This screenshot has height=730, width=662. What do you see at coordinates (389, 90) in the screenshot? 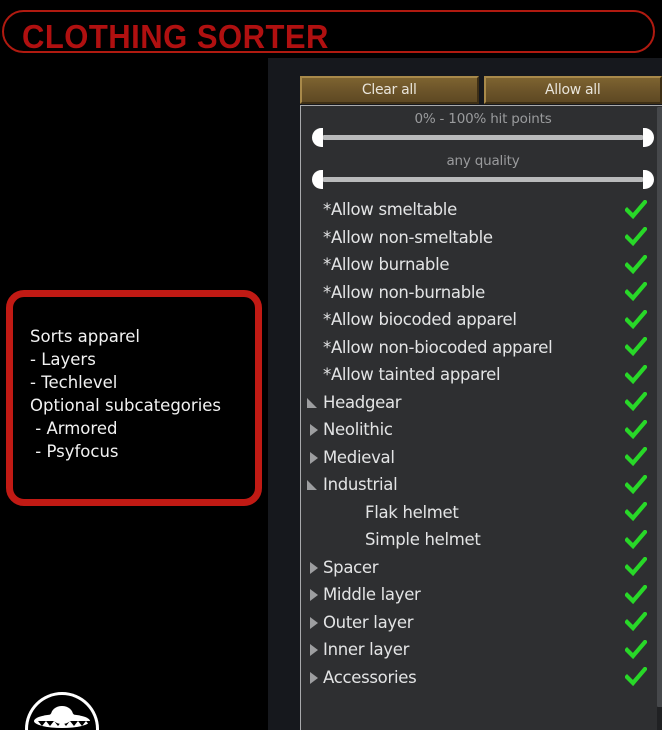
I see `clear-all-button: Clear all` at bounding box center [389, 90].